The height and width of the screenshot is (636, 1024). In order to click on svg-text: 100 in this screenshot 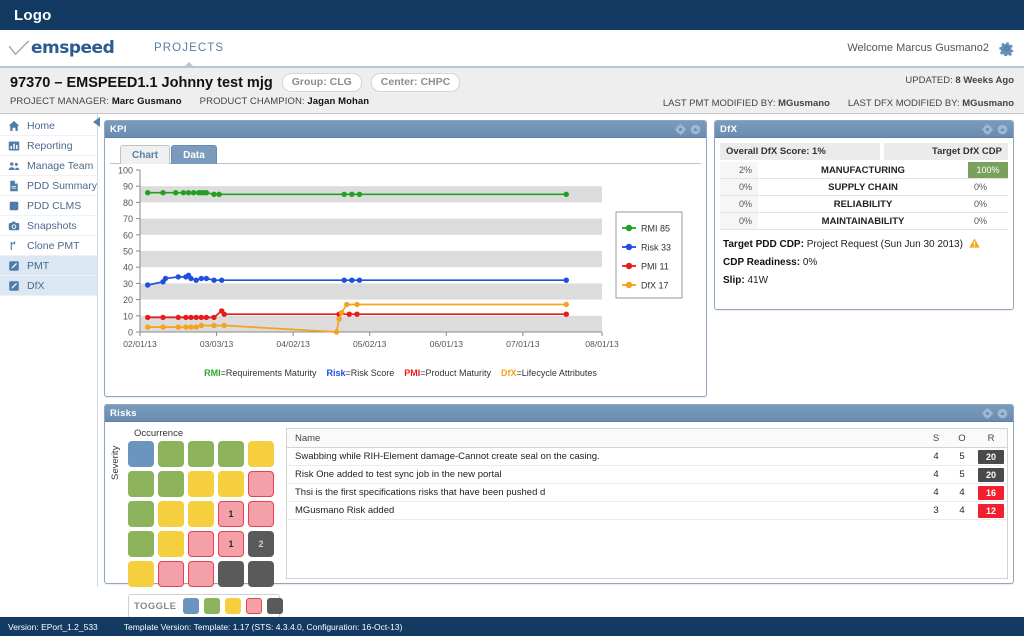, I will do `click(125, 171)`.